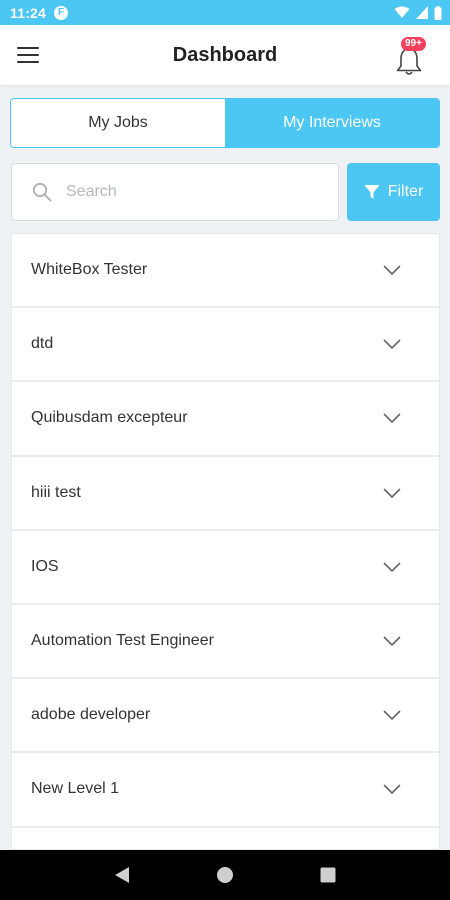 The height and width of the screenshot is (900, 450). I want to click on list-item: Quibusdam excepteur, so click(225, 419).